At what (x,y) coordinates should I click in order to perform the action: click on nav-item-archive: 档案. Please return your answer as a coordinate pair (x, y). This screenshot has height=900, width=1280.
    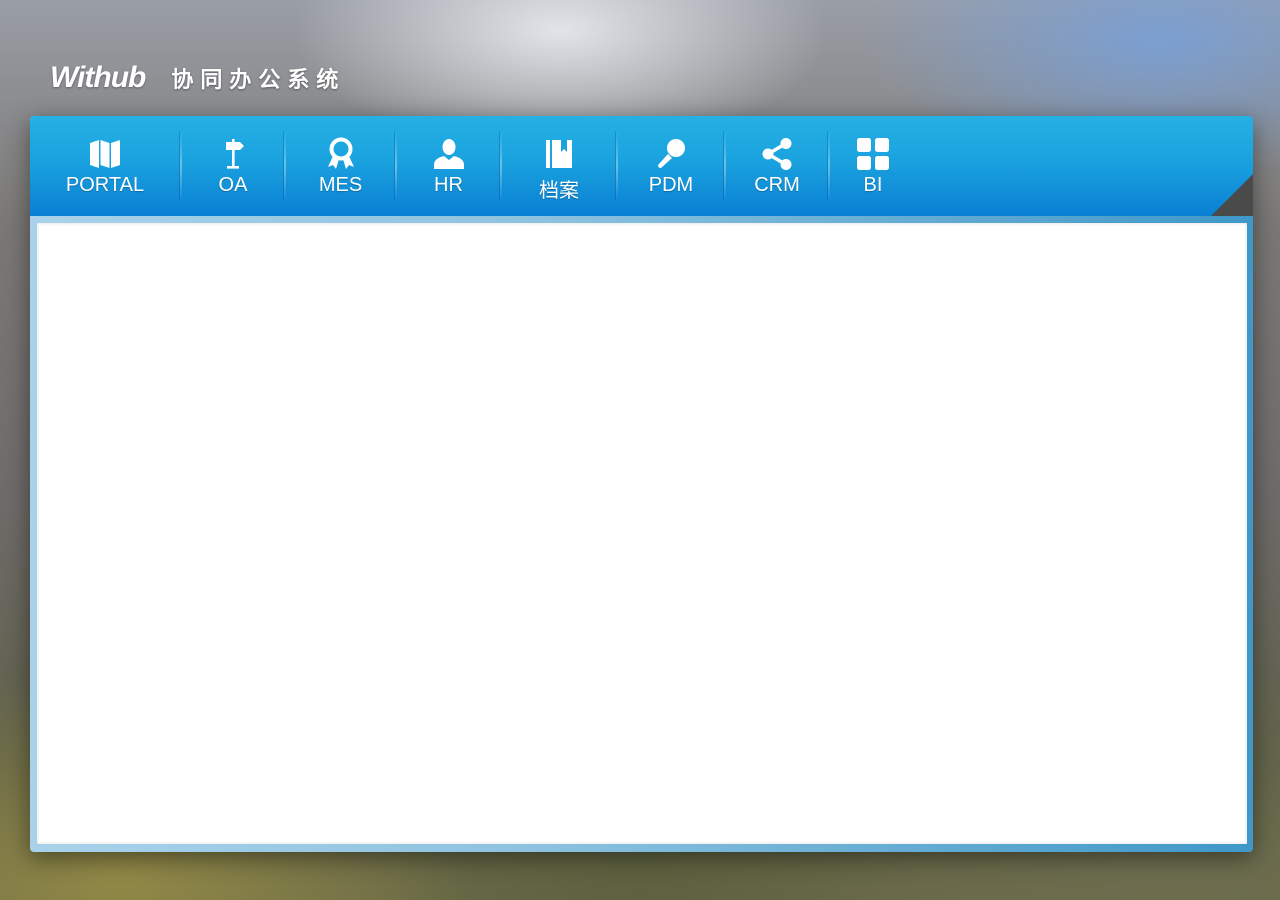
    Looking at the image, I should click on (559, 166).